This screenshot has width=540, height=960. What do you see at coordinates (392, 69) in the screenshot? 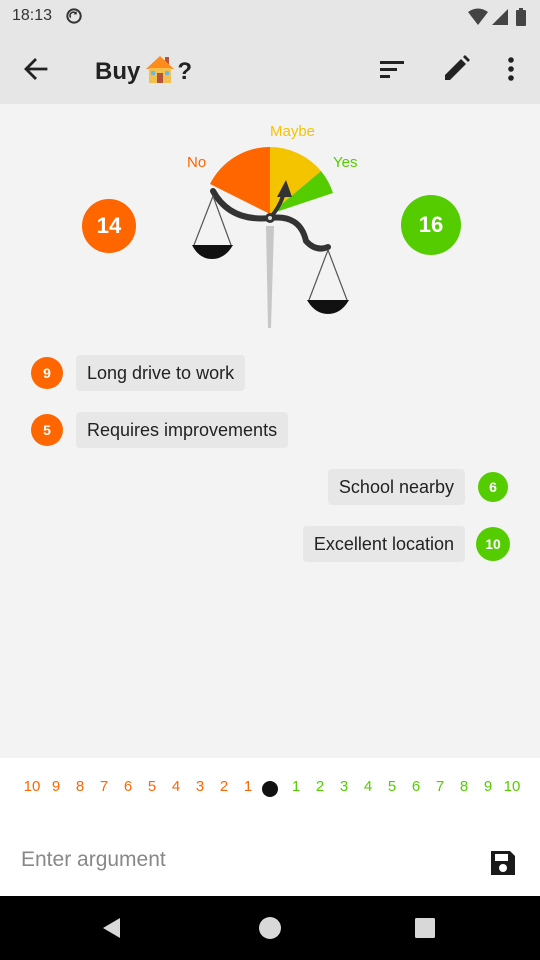
I see `sort-icon` at bounding box center [392, 69].